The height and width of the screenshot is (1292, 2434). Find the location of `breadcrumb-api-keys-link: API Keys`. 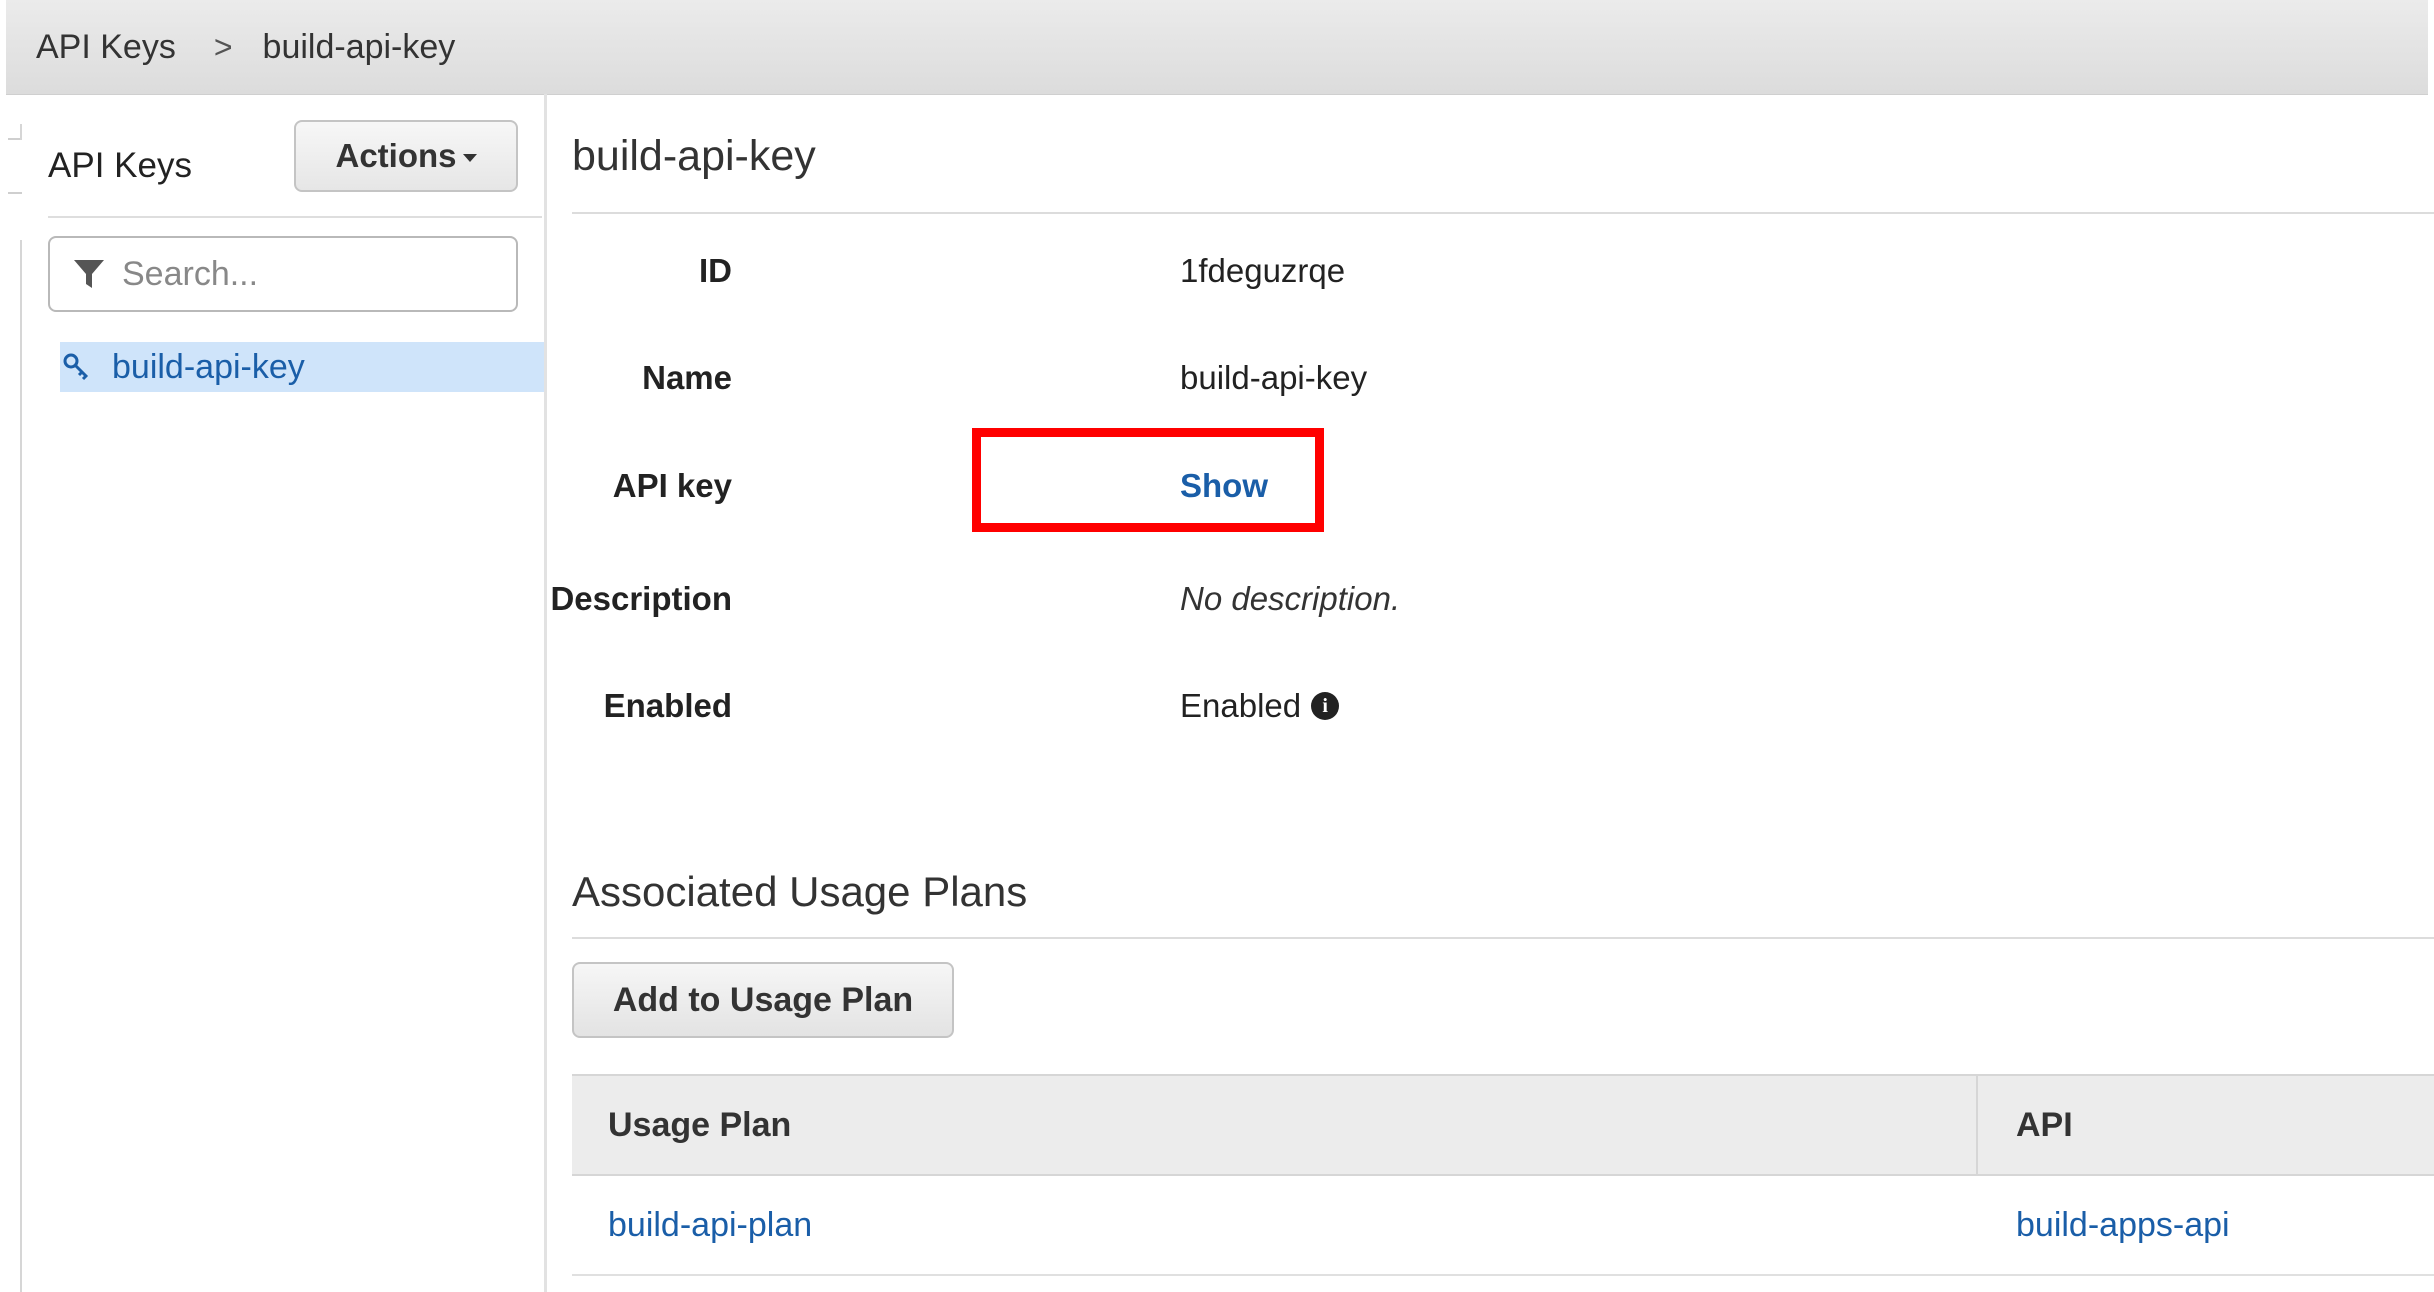

breadcrumb-api-keys-link: API Keys is located at coordinates (106, 47).